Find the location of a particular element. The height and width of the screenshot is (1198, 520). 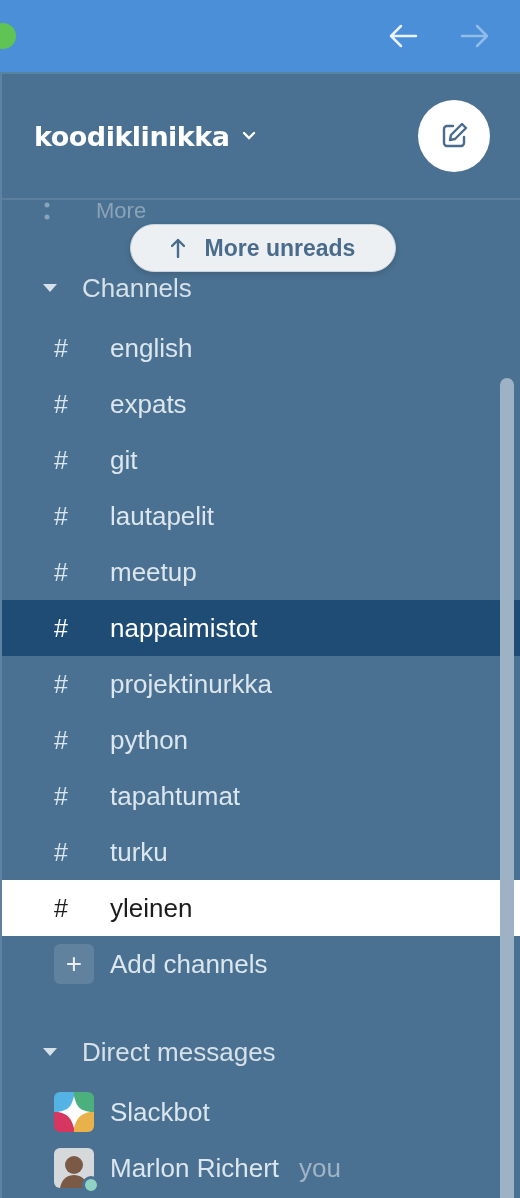

back-arrow-icon is located at coordinates (403, 36).